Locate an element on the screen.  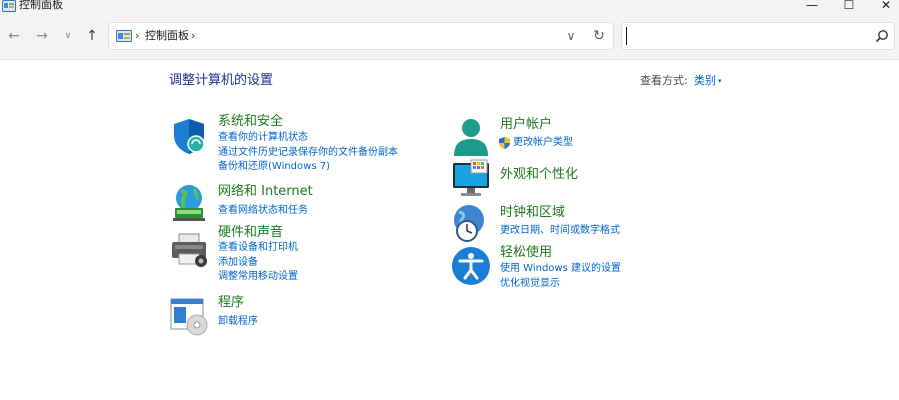
accessibility-icon is located at coordinates (471, 266).